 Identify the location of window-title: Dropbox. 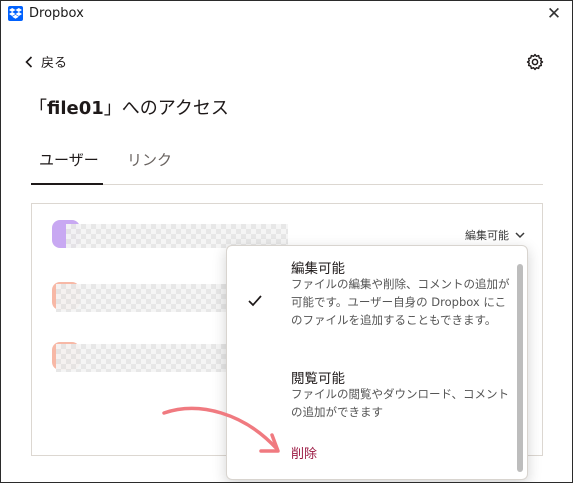
(56, 13).